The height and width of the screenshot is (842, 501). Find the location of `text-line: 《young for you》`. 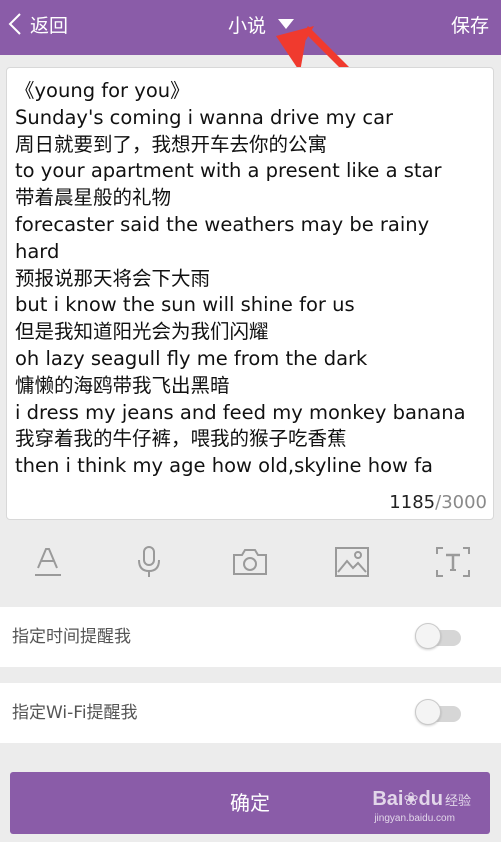

text-line: 《young for you》 is located at coordinates (102, 90).